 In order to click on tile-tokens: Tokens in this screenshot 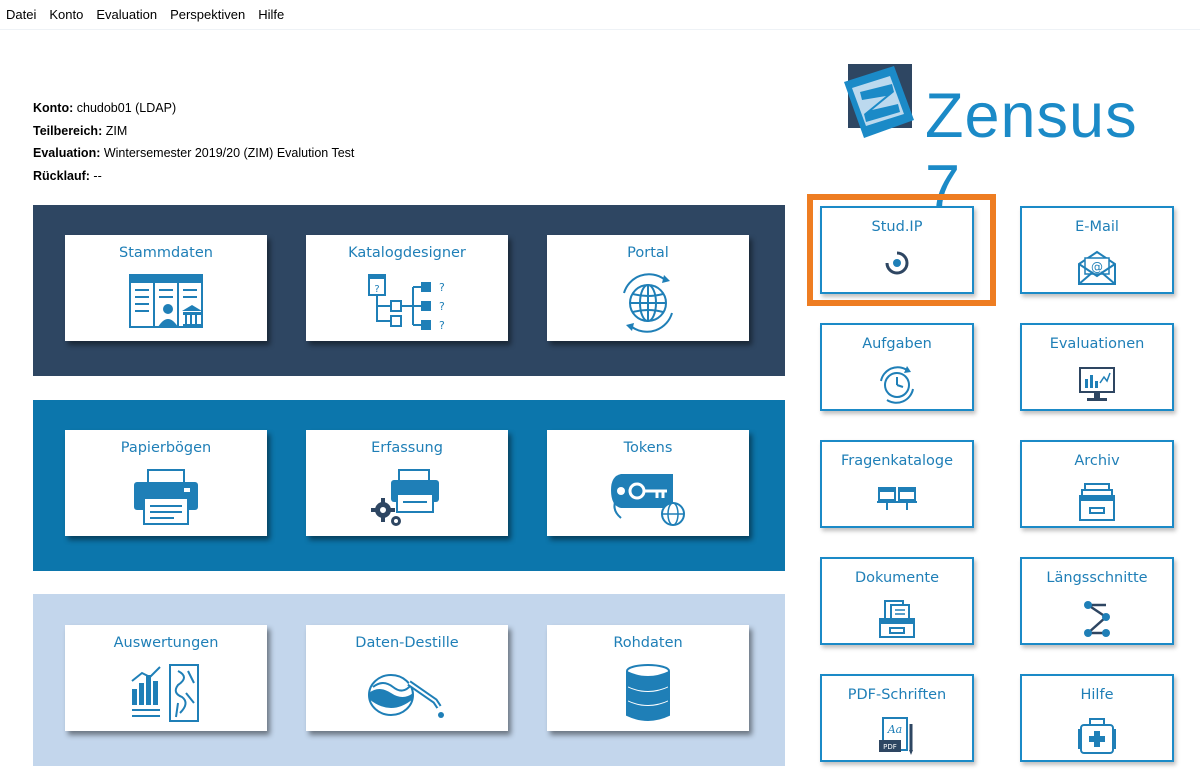, I will do `click(648, 483)`.